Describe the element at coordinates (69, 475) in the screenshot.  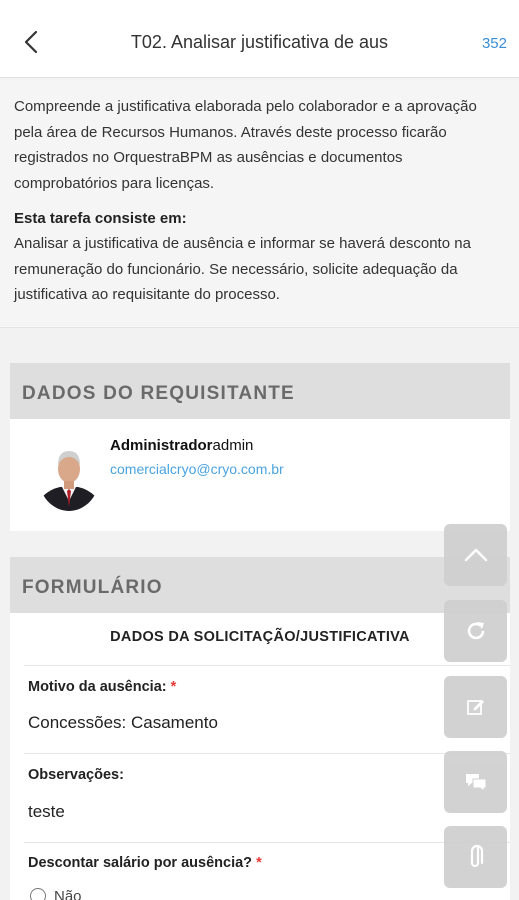
I see `avatar` at that location.